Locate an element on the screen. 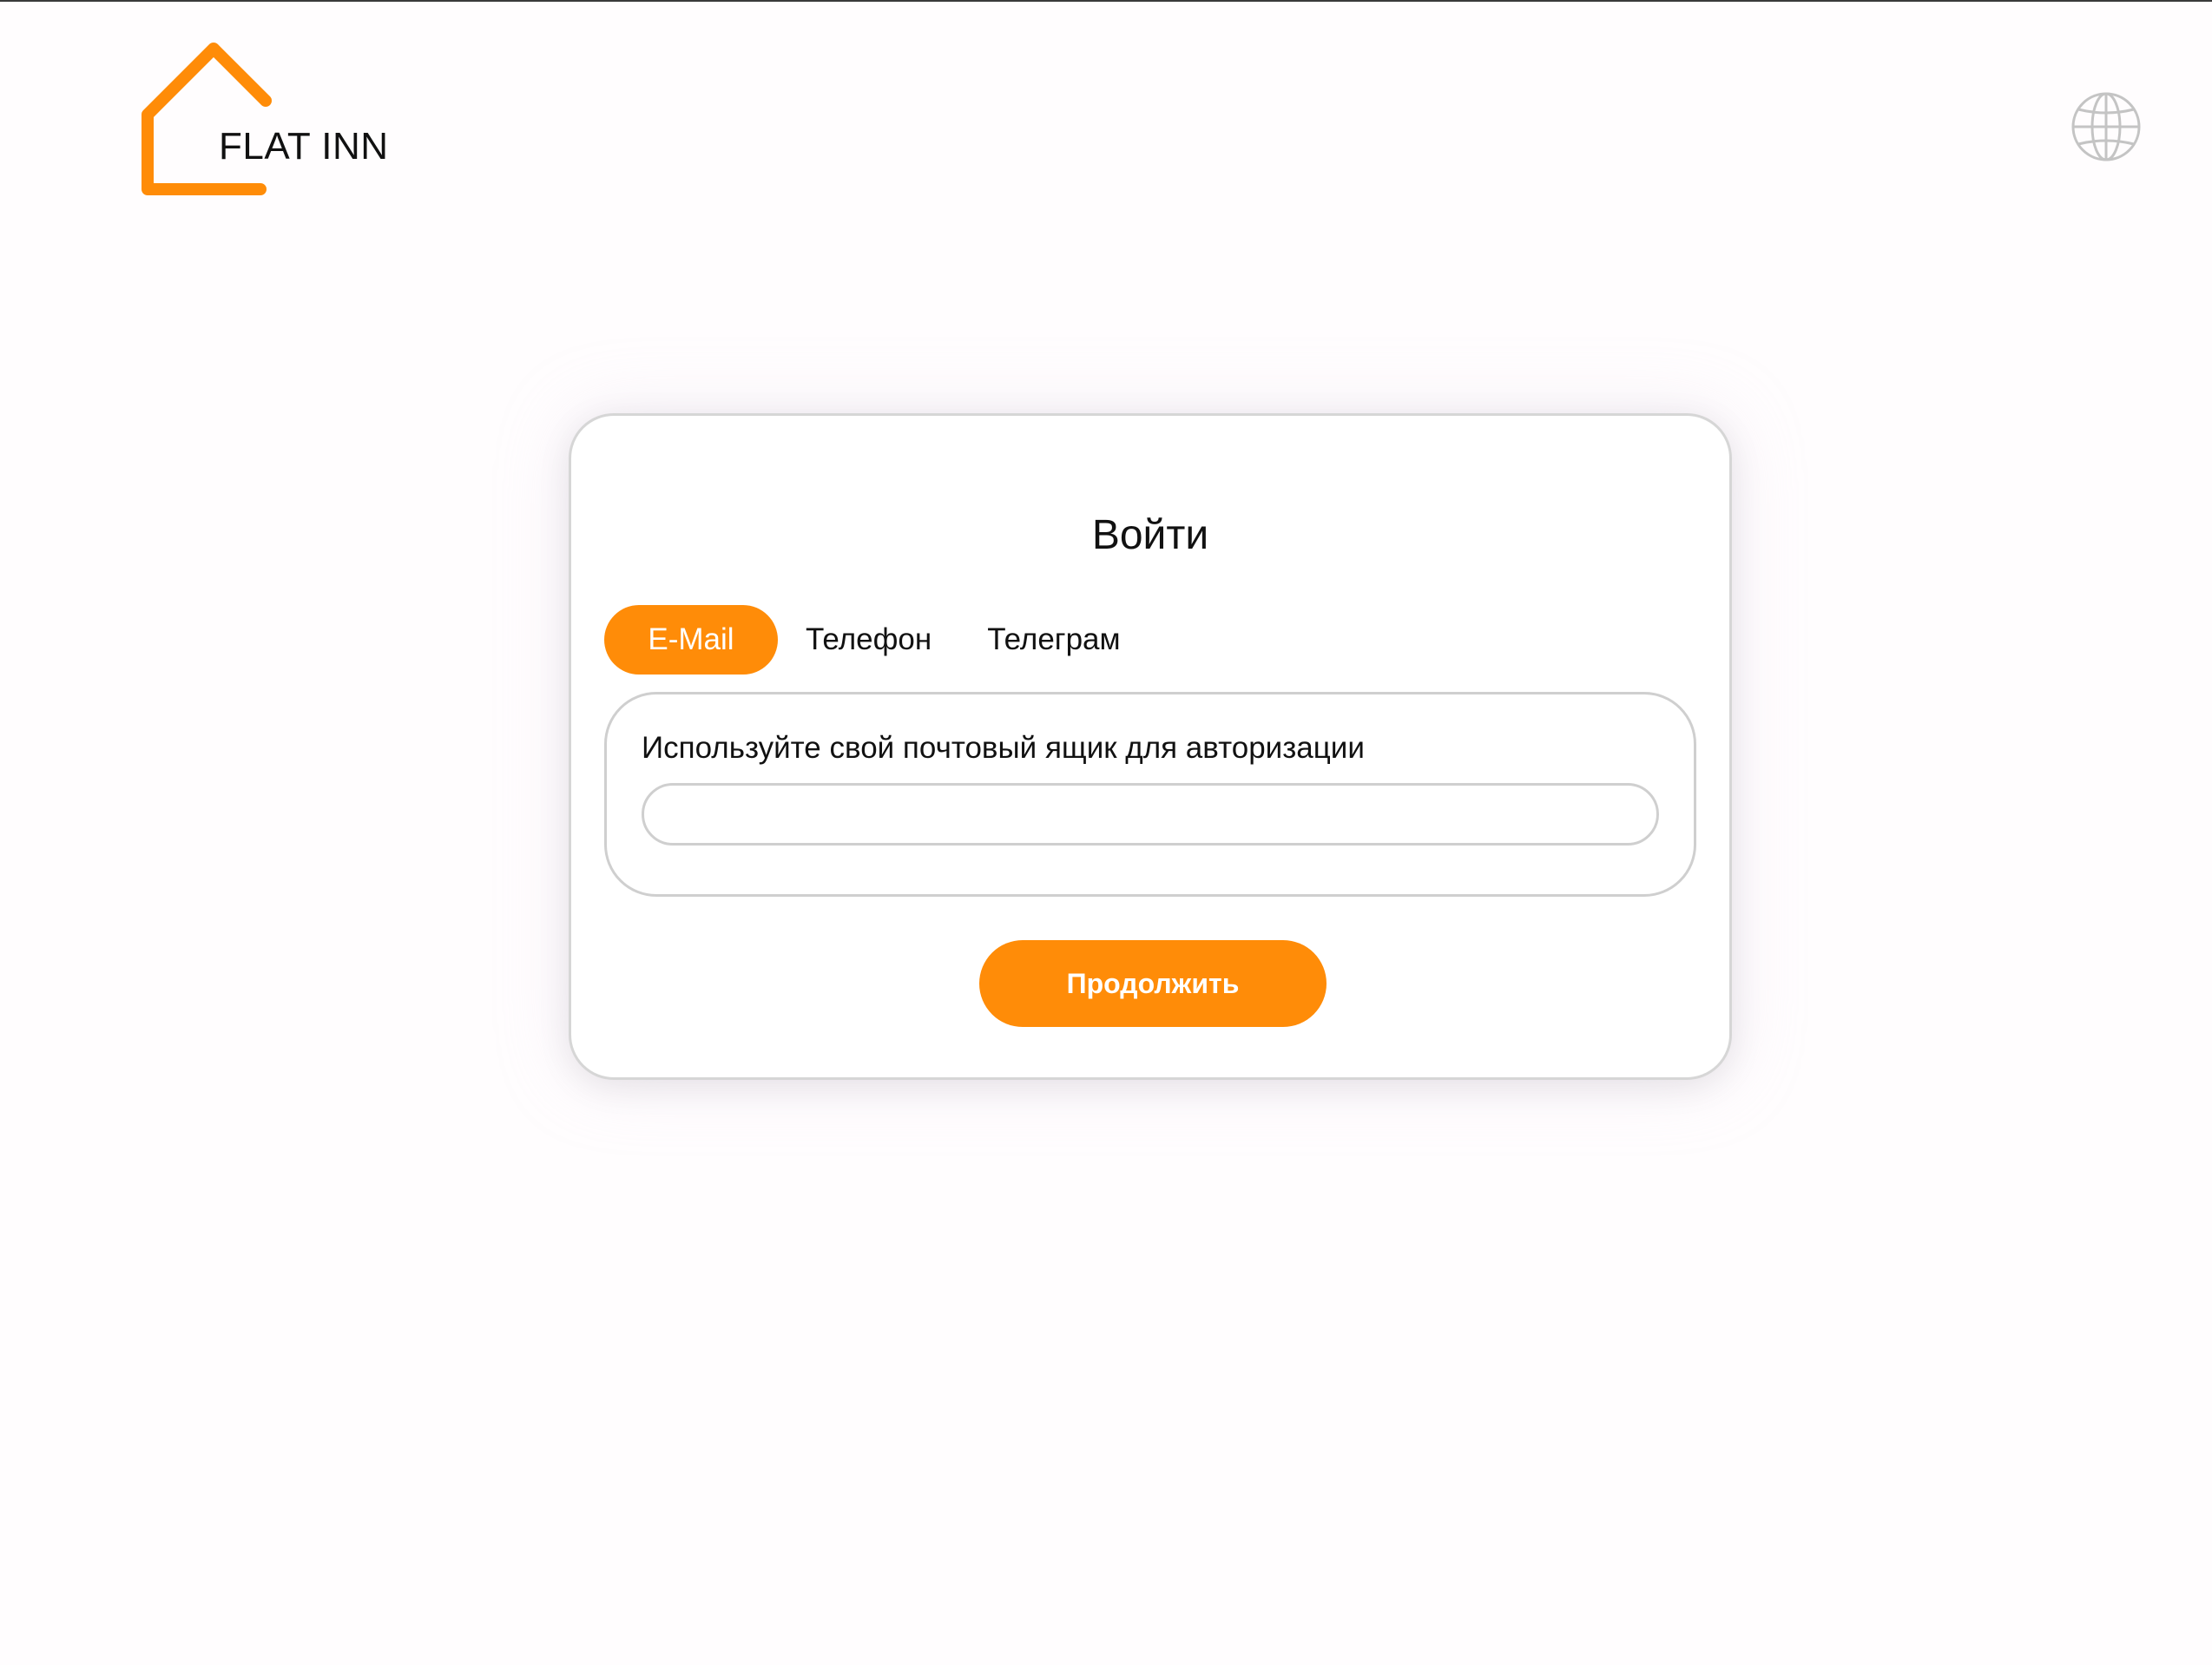 The width and height of the screenshot is (2212, 1665). tab-email: E-Mail is located at coordinates (691, 640).